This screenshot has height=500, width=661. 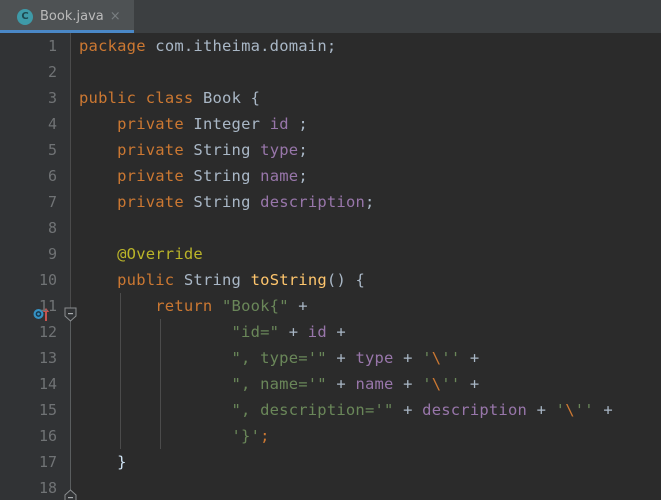 What do you see at coordinates (330, 228) in the screenshot?
I see `code-line: 8` at bounding box center [330, 228].